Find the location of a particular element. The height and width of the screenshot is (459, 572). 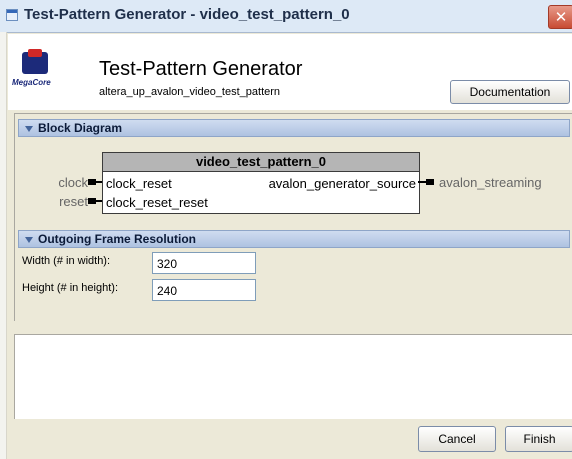

height-label: Height (# in height): is located at coordinates (70, 288).